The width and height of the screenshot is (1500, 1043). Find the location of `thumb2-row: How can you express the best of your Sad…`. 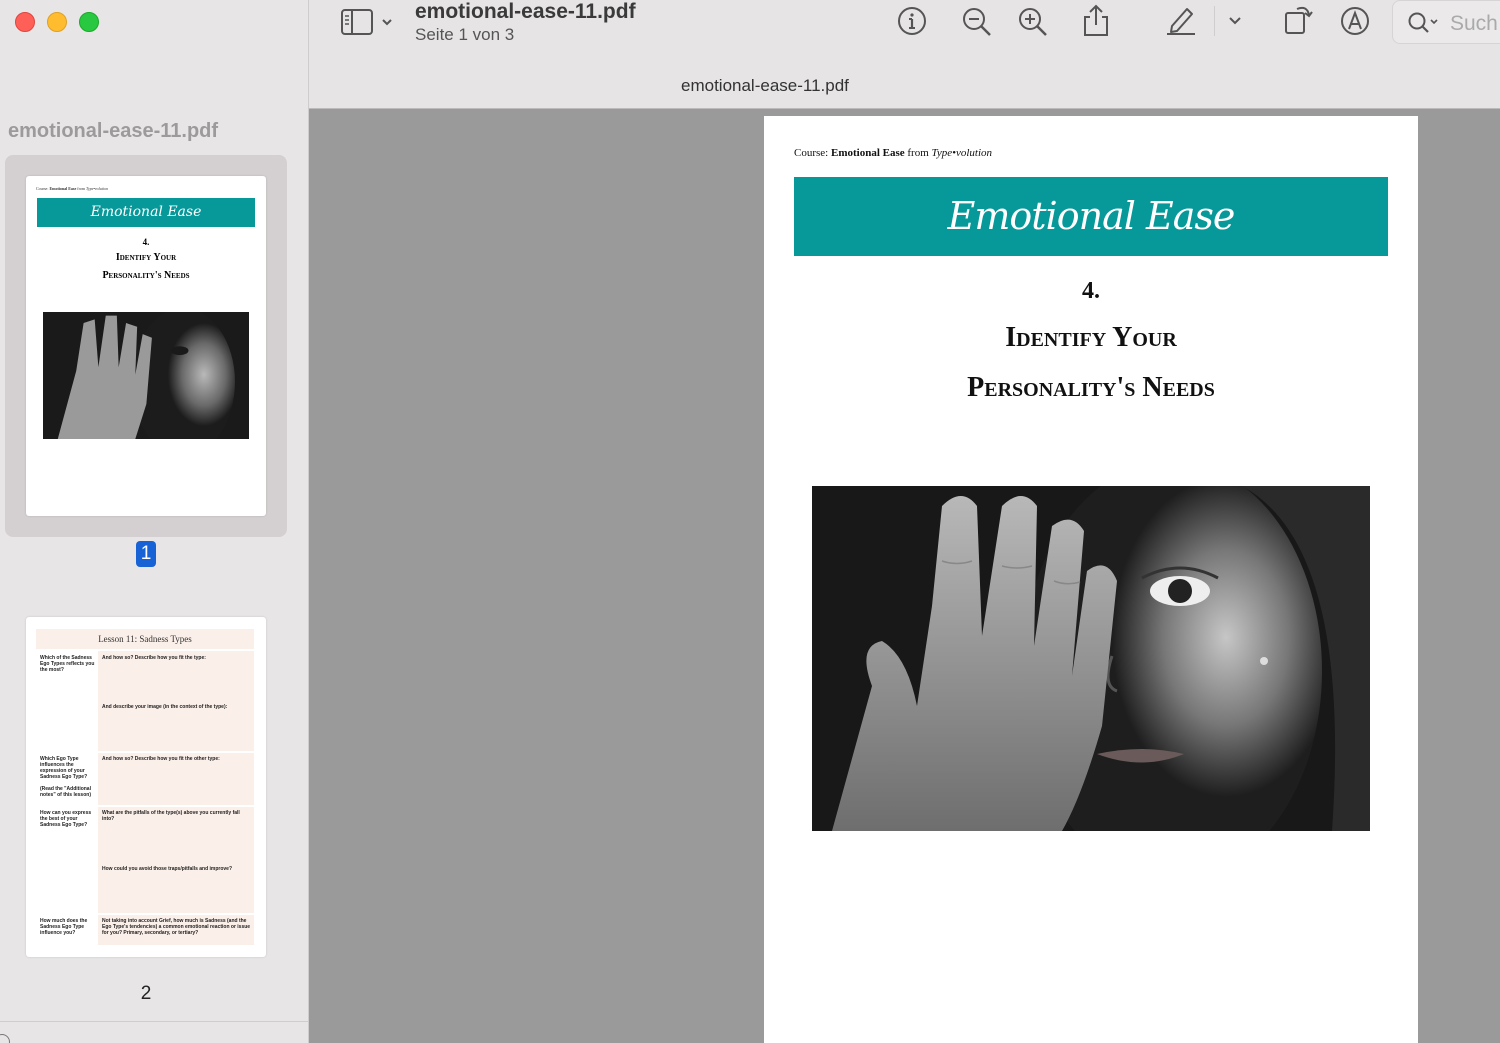

thumb2-row: How can you express the best of your Sad… is located at coordinates (145, 860).